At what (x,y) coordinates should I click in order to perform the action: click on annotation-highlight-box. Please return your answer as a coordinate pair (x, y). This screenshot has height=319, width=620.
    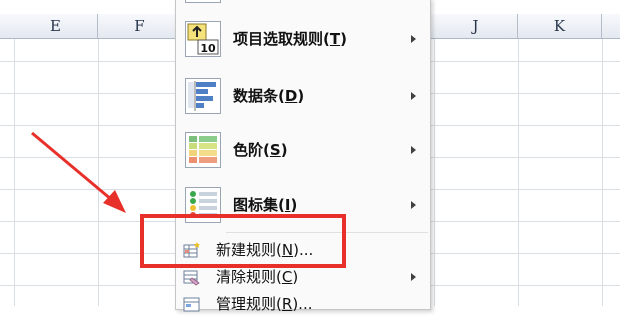
    Looking at the image, I should click on (243, 241).